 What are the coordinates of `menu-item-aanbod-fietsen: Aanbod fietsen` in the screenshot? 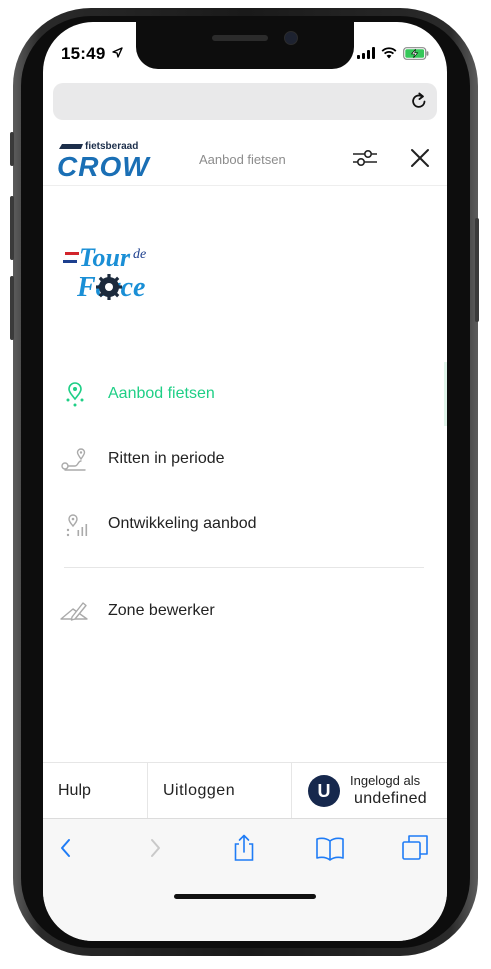 It's located at (245, 394).